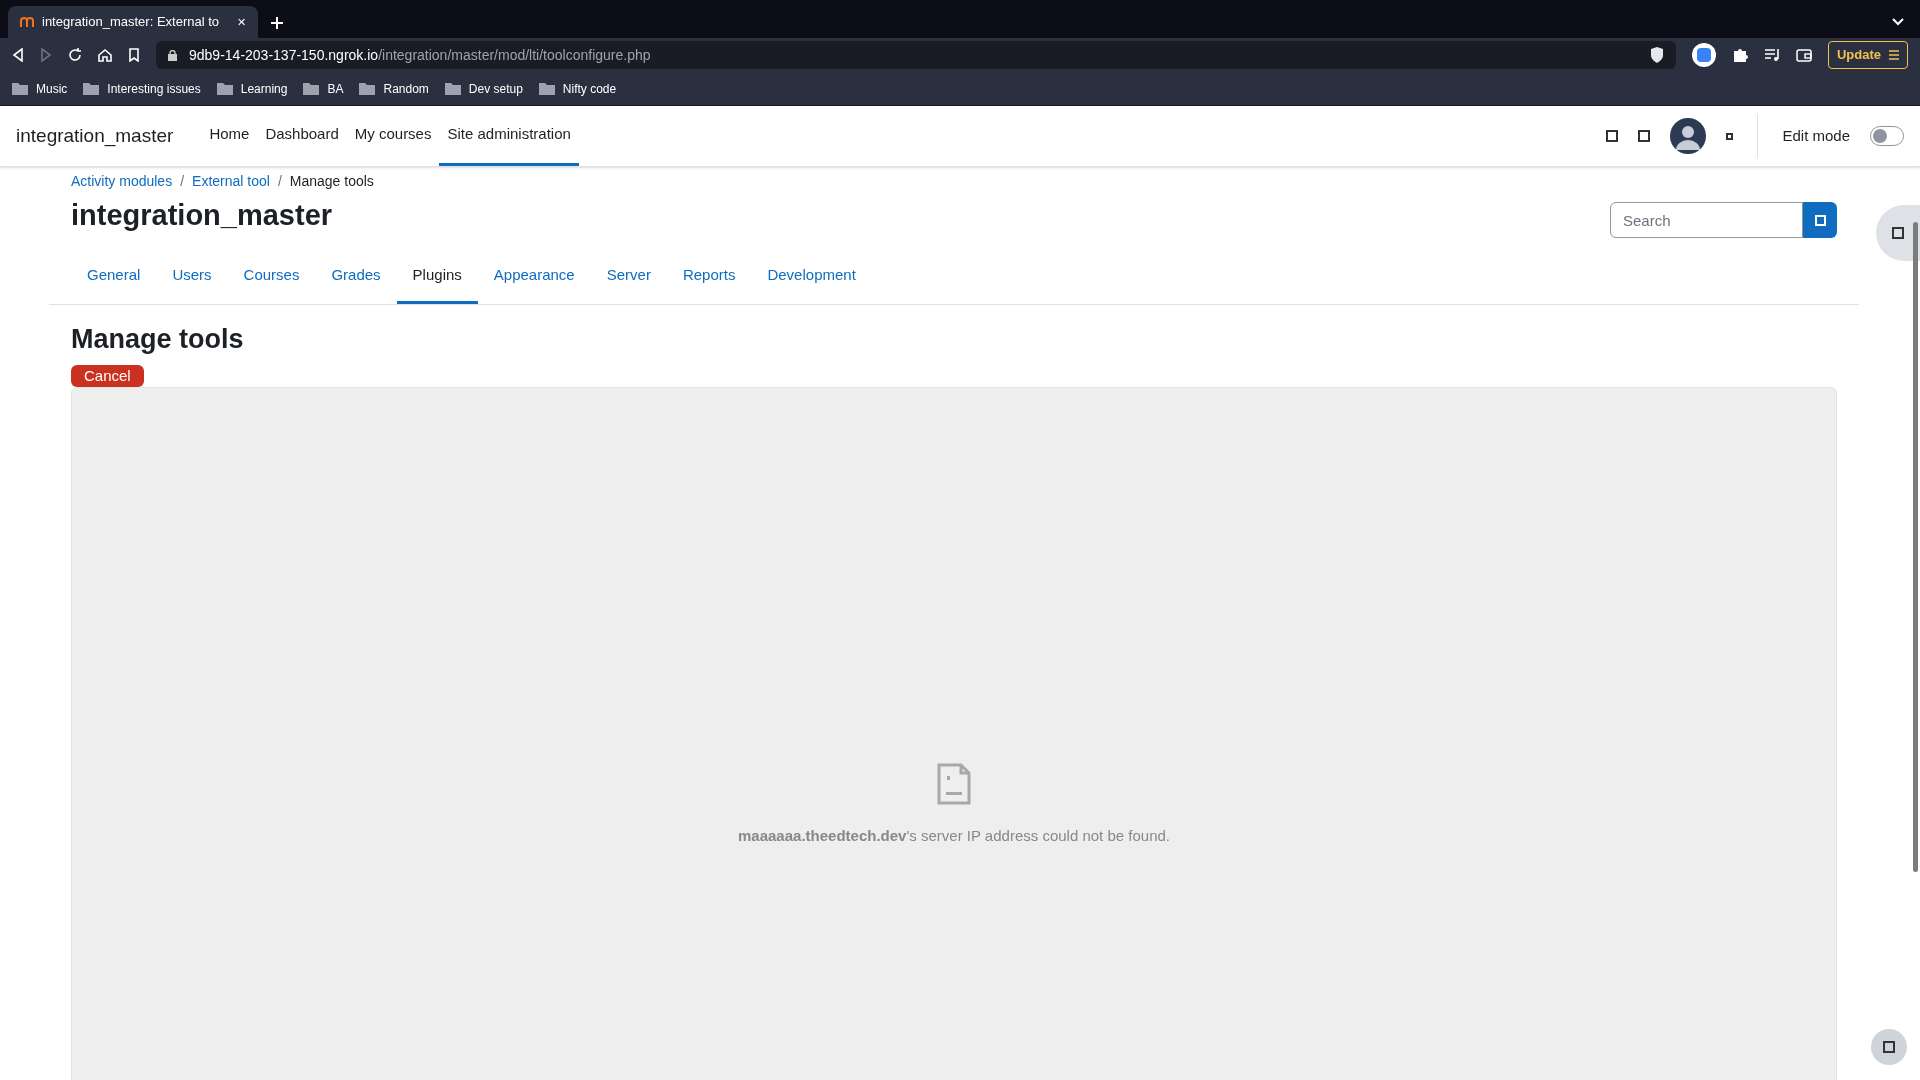  I want to click on admin-tab: Plugins, so click(437, 277).